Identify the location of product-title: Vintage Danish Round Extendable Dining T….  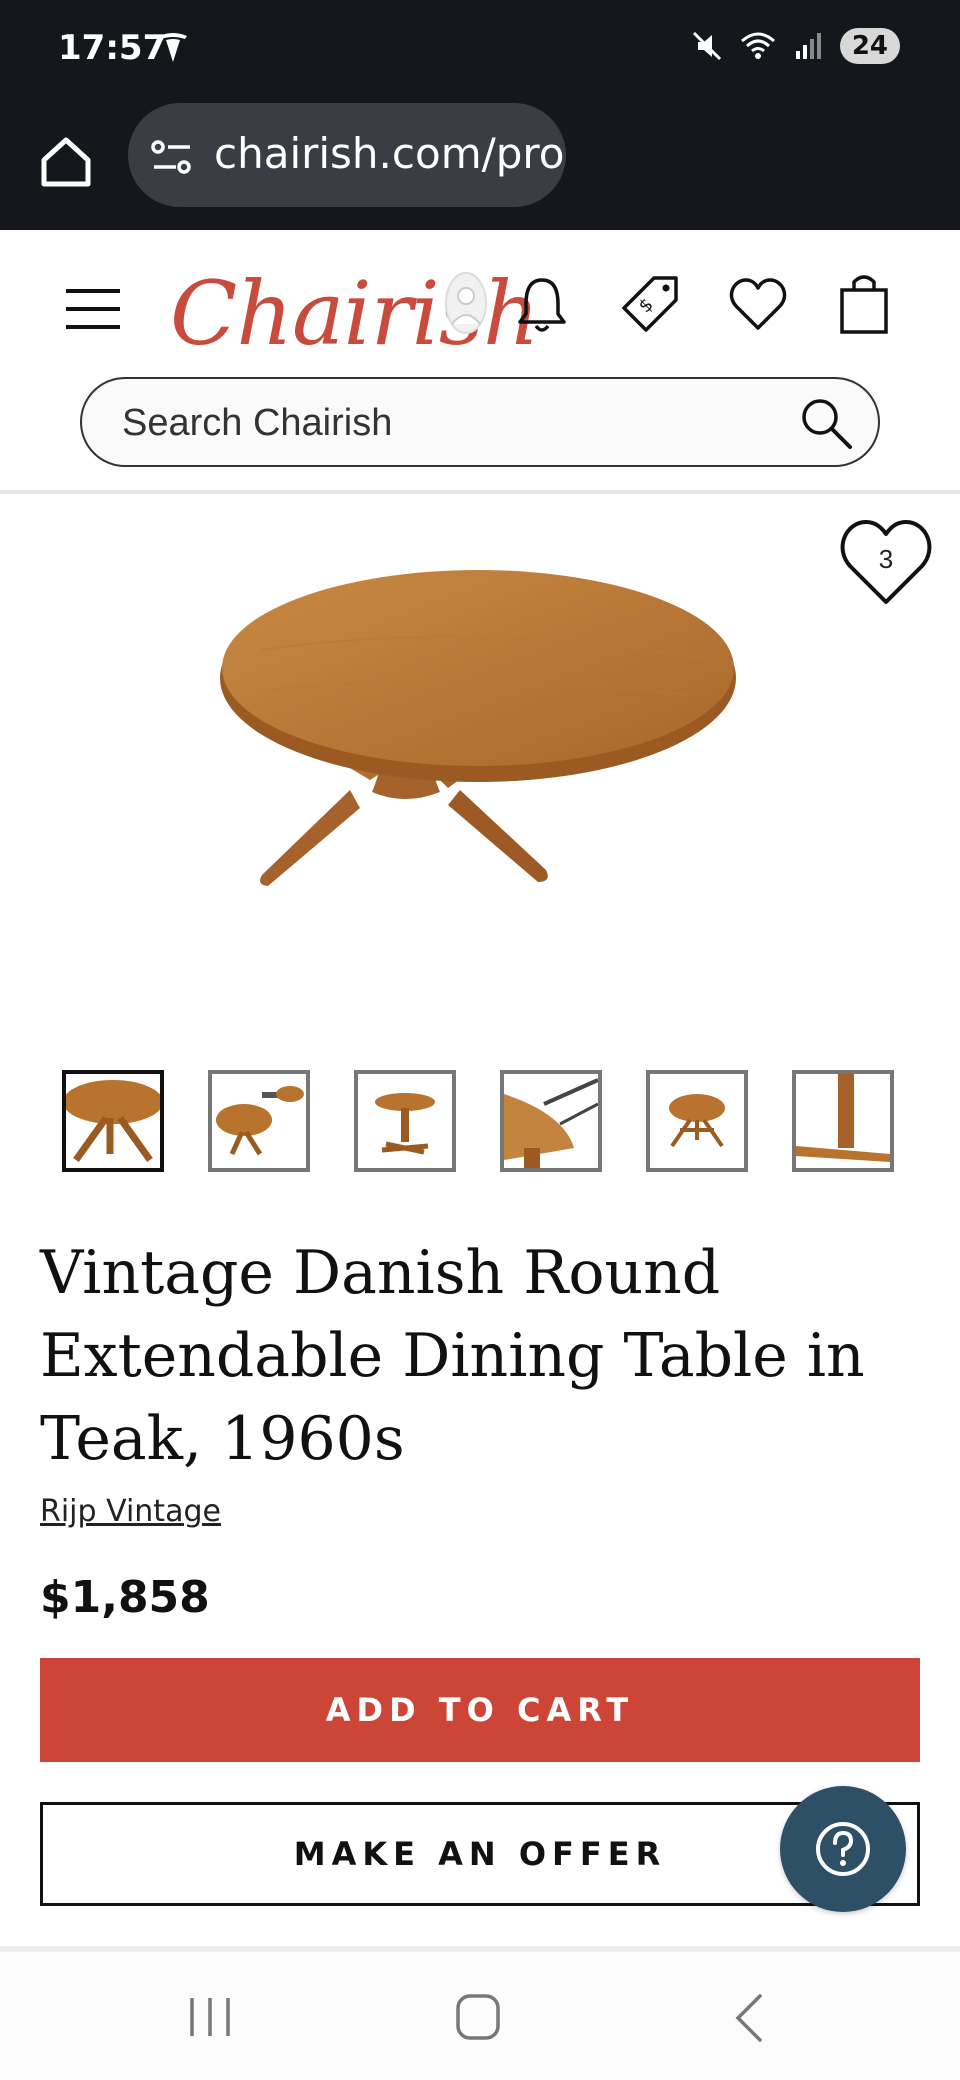
(452, 1356).